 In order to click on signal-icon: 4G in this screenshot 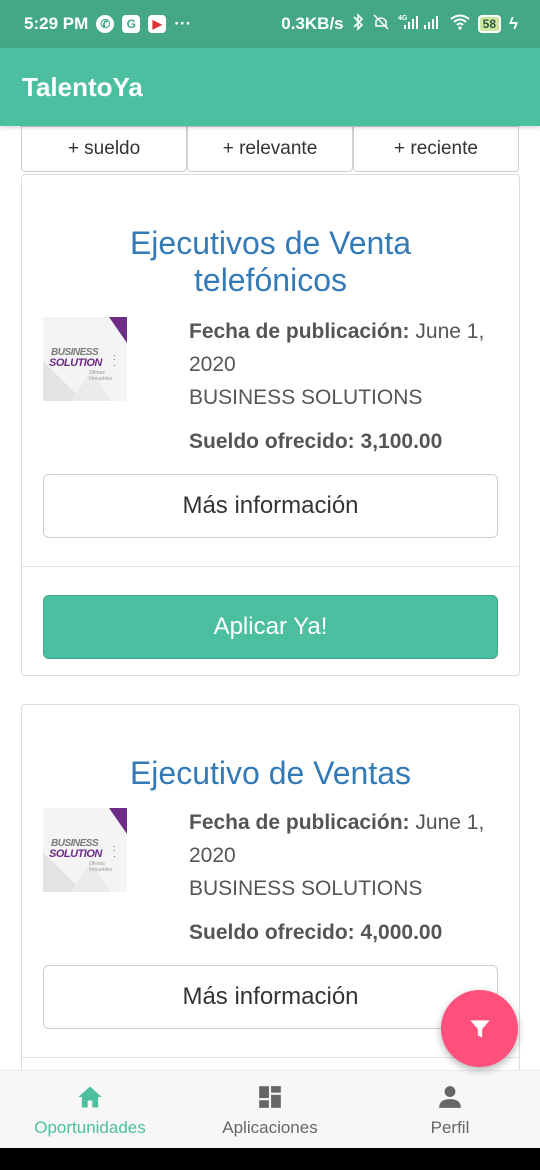, I will do `click(420, 24)`.